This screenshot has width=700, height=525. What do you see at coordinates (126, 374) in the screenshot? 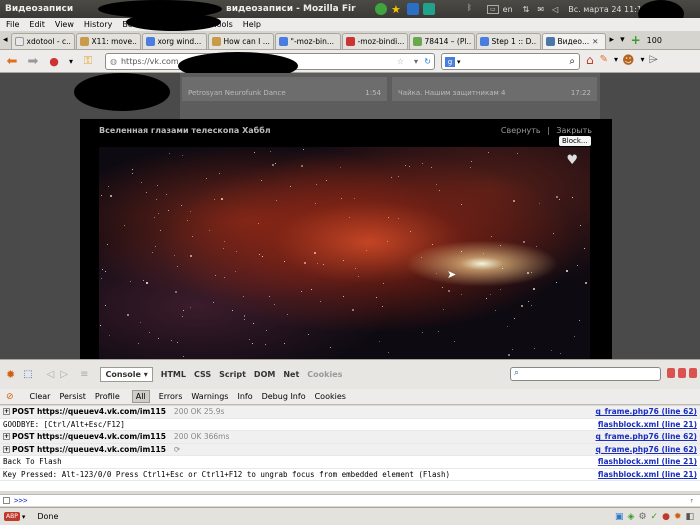
I see `tab-console: Console ▾` at bounding box center [126, 374].